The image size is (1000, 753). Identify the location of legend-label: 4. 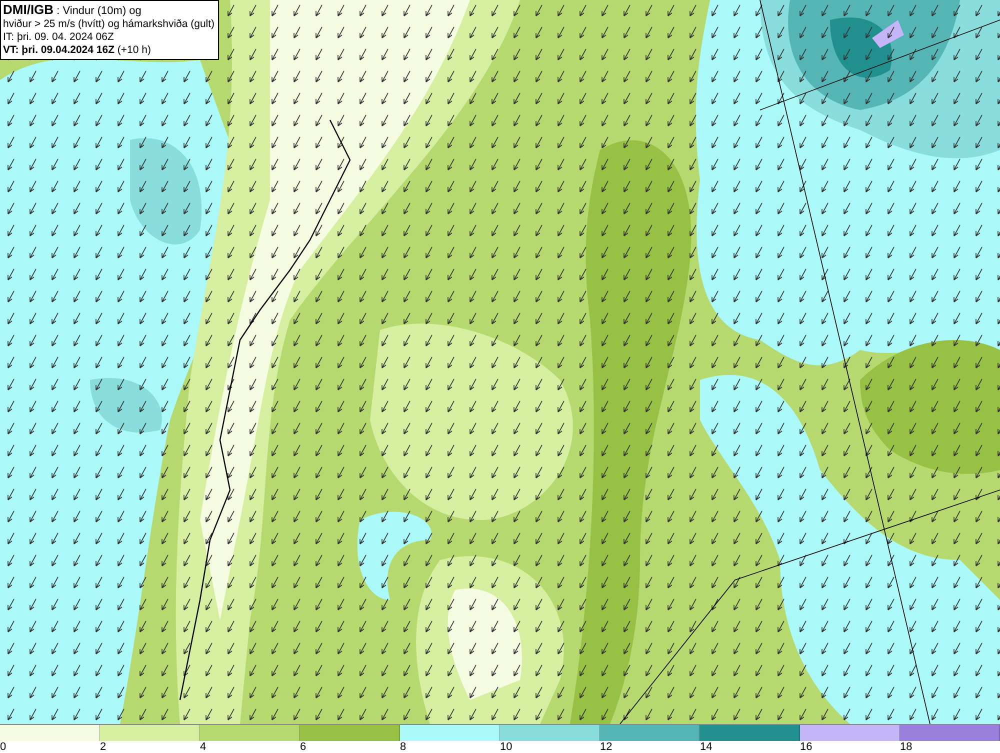
(204, 747).